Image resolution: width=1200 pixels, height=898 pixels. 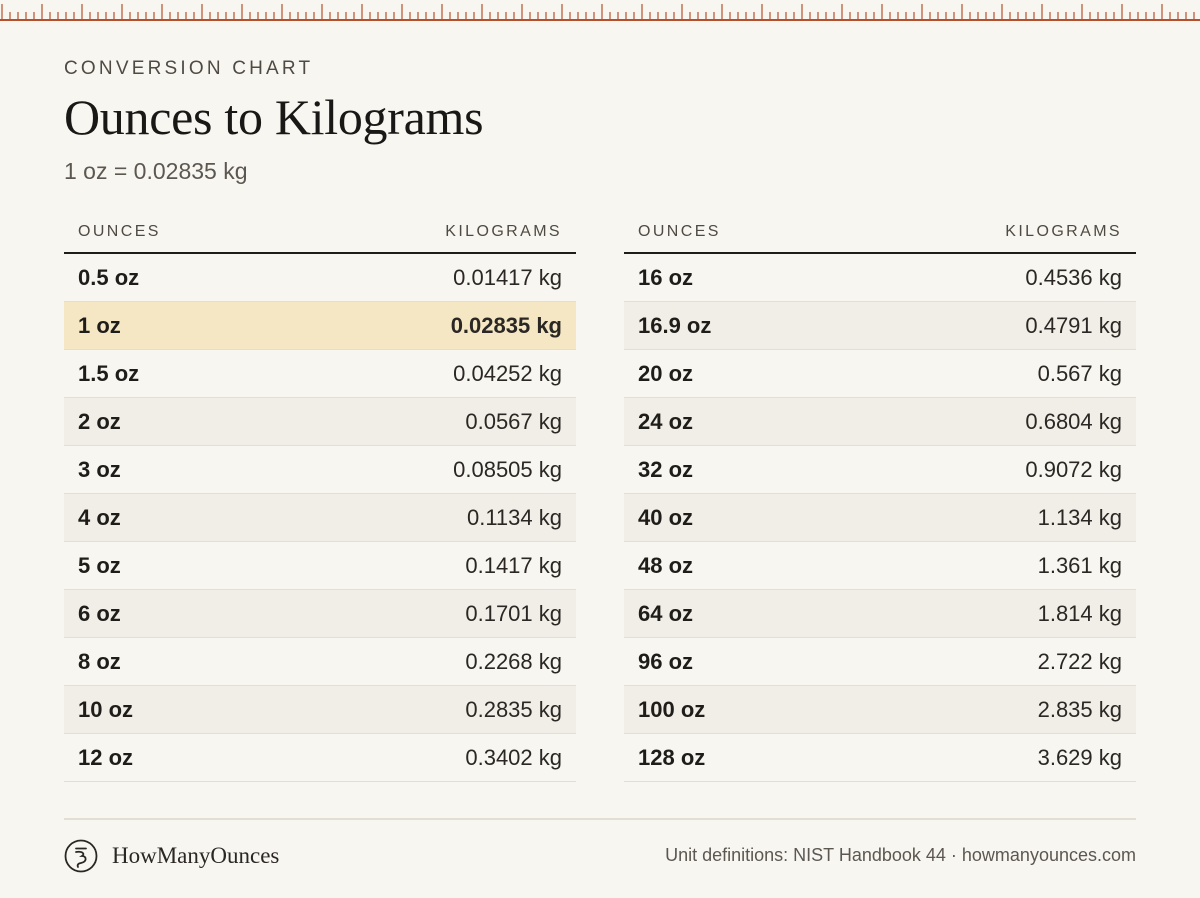 What do you see at coordinates (189, 68) in the screenshot?
I see `eyebrow-label: CONVERSION CHART` at bounding box center [189, 68].